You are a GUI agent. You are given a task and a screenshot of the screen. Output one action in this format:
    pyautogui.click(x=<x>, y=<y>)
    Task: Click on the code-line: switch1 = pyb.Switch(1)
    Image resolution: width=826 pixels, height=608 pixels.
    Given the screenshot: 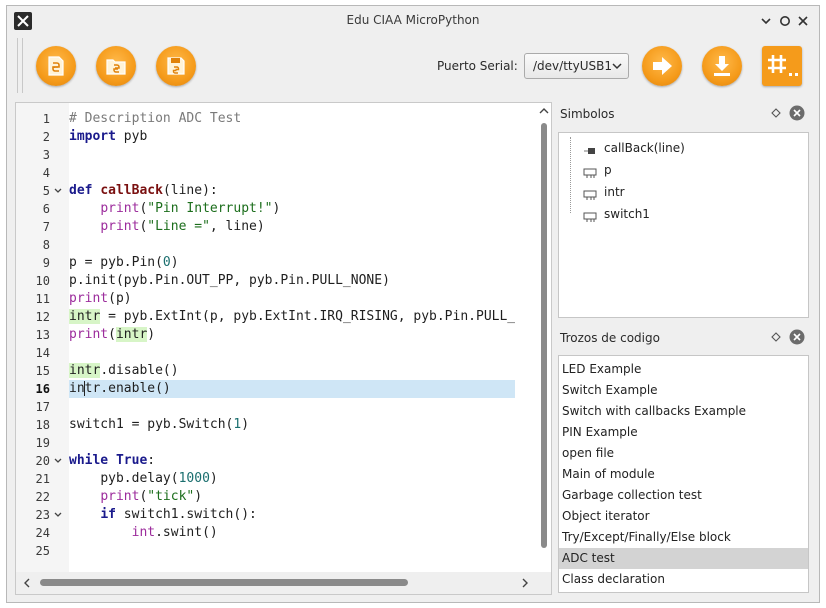 What is the action you would take?
    pyautogui.click(x=159, y=424)
    